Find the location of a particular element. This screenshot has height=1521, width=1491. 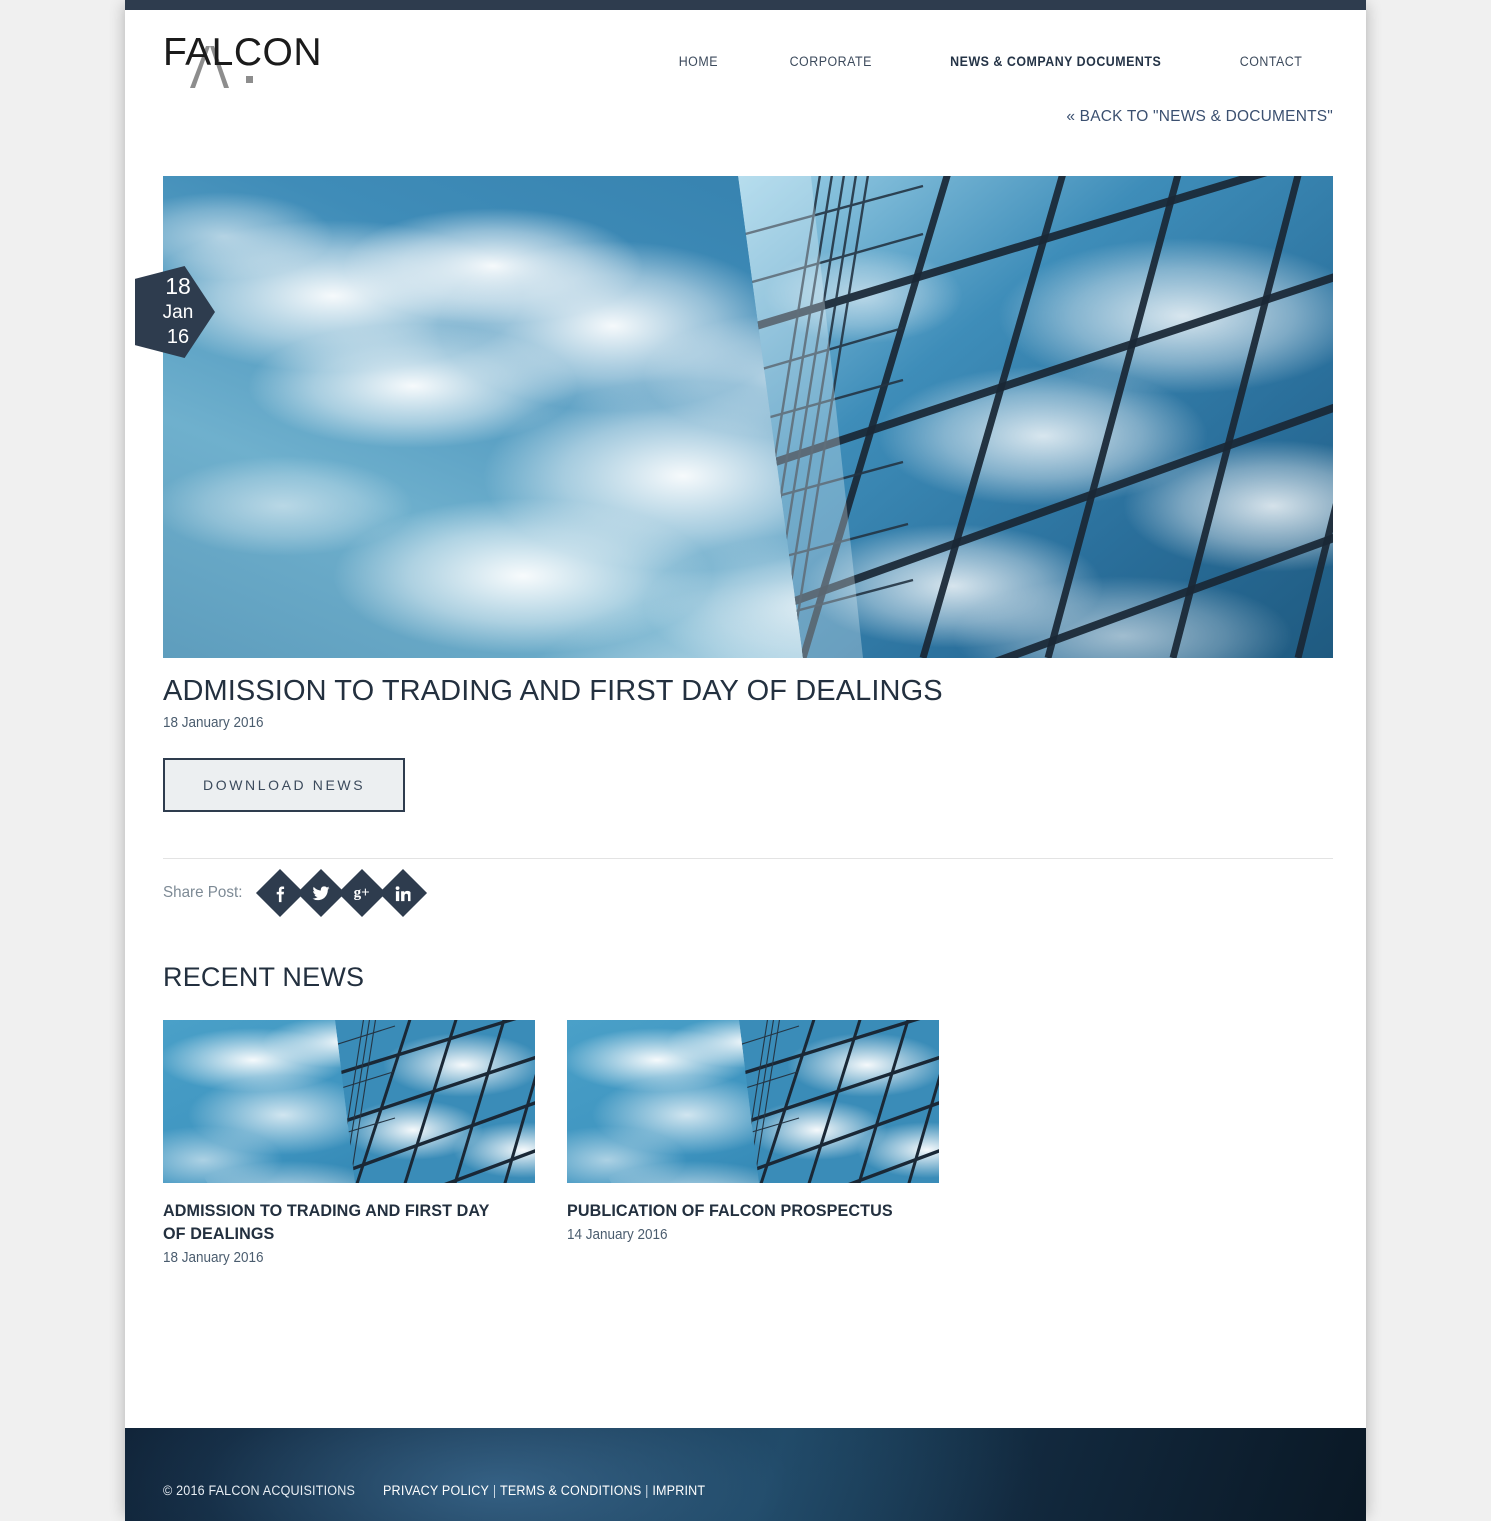

article-date: 18 January 2016 is located at coordinates (213, 723).